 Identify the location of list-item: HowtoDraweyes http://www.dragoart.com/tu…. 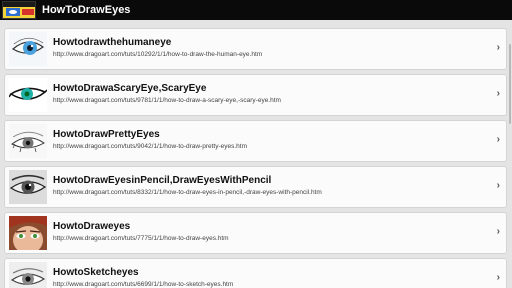
(255, 233).